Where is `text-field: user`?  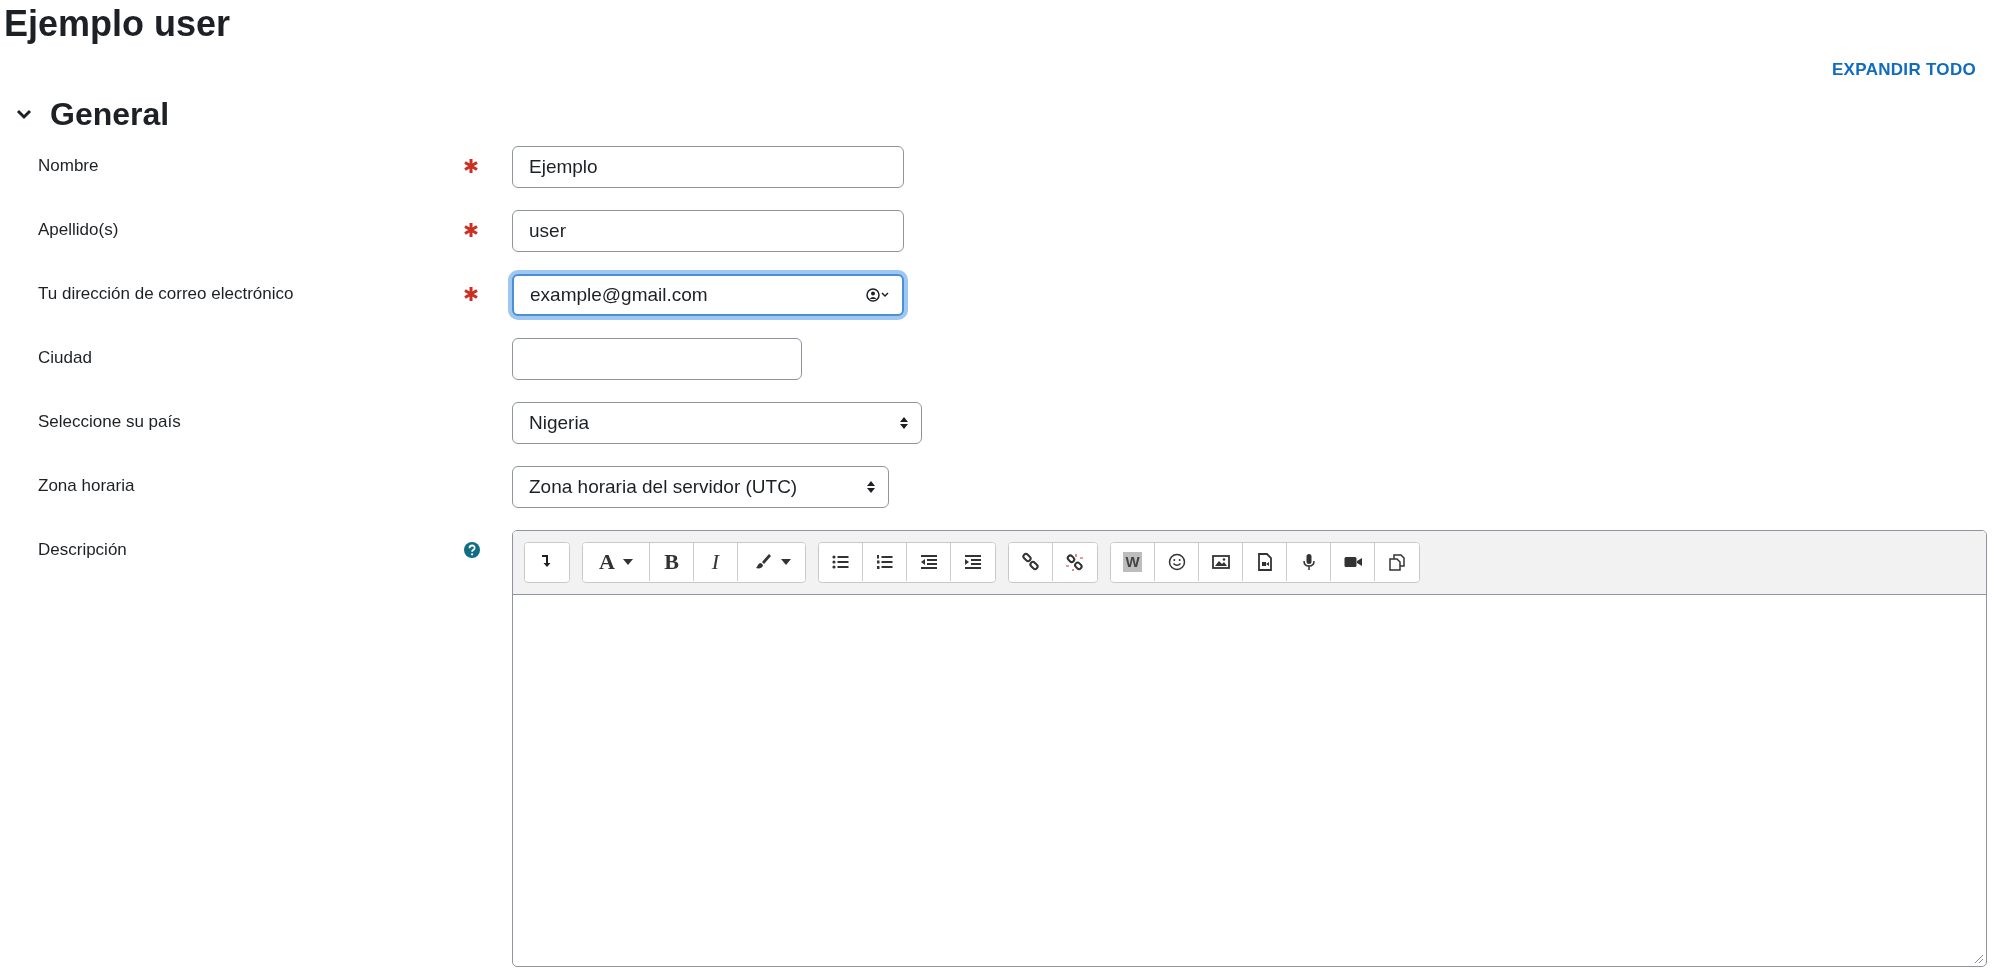
text-field: user is located at coordinates (708, 231).